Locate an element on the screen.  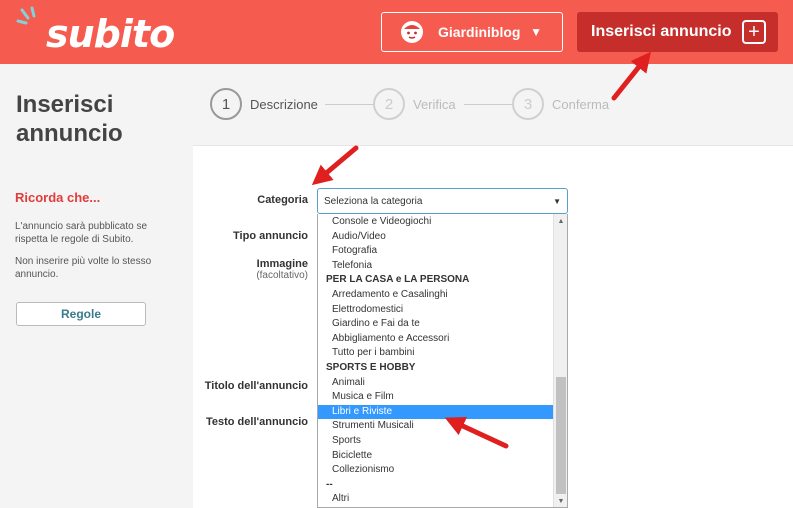
dropdown-option: Console e Videogiochi is located at coordinates (436, 222).